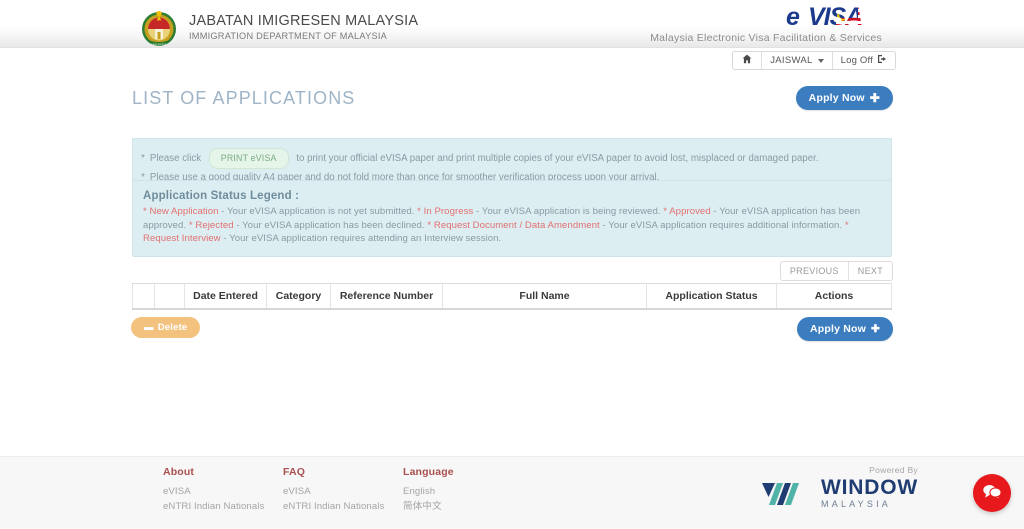 This screenshot has height=529, width=1024. I want to click on footer-column-about: About eVISA eNTRI Indian Nationals, so click(213, 490).